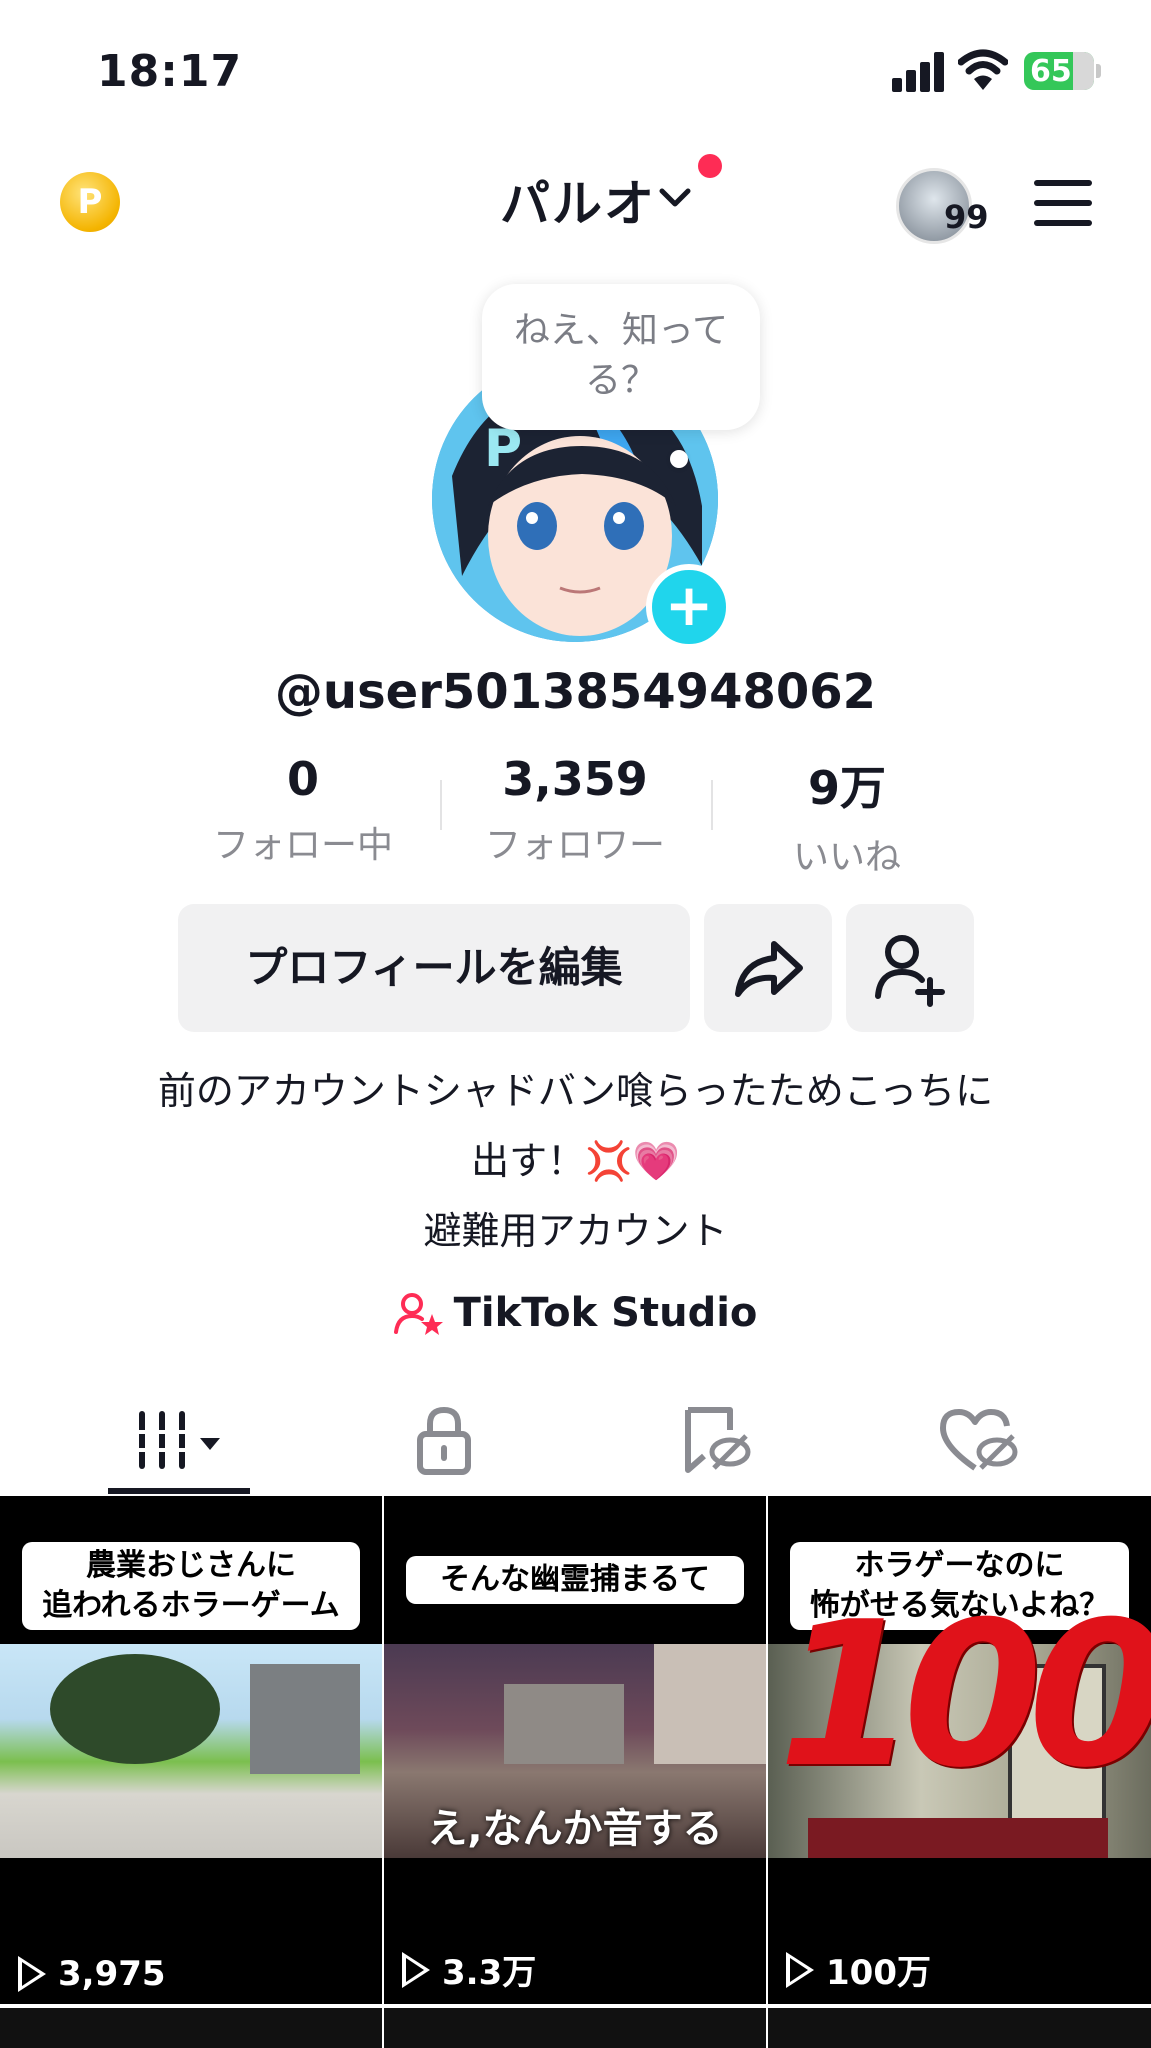 This screenshot has height=2048, width=1151. I want to click on tab-liked, so click(1005, 1440).